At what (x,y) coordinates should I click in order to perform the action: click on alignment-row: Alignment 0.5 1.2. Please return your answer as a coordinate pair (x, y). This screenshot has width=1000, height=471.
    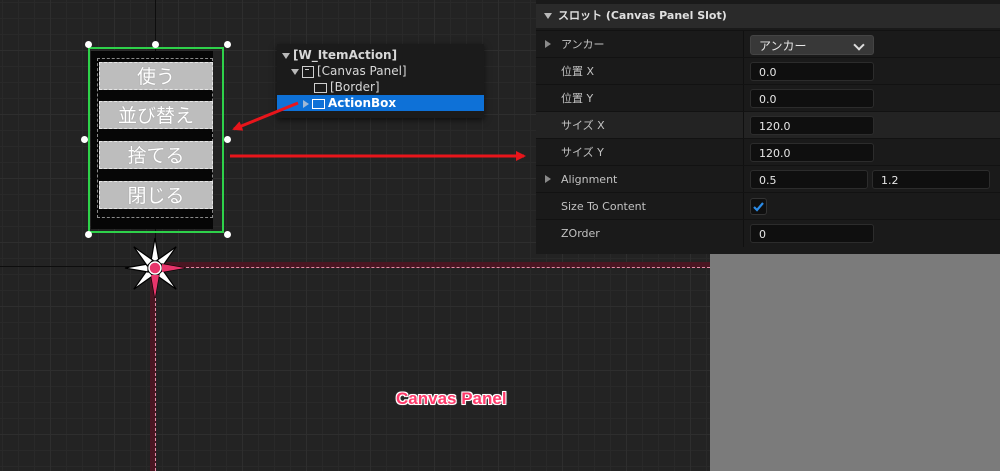
    Looking at the image, I should click on (768, 179).